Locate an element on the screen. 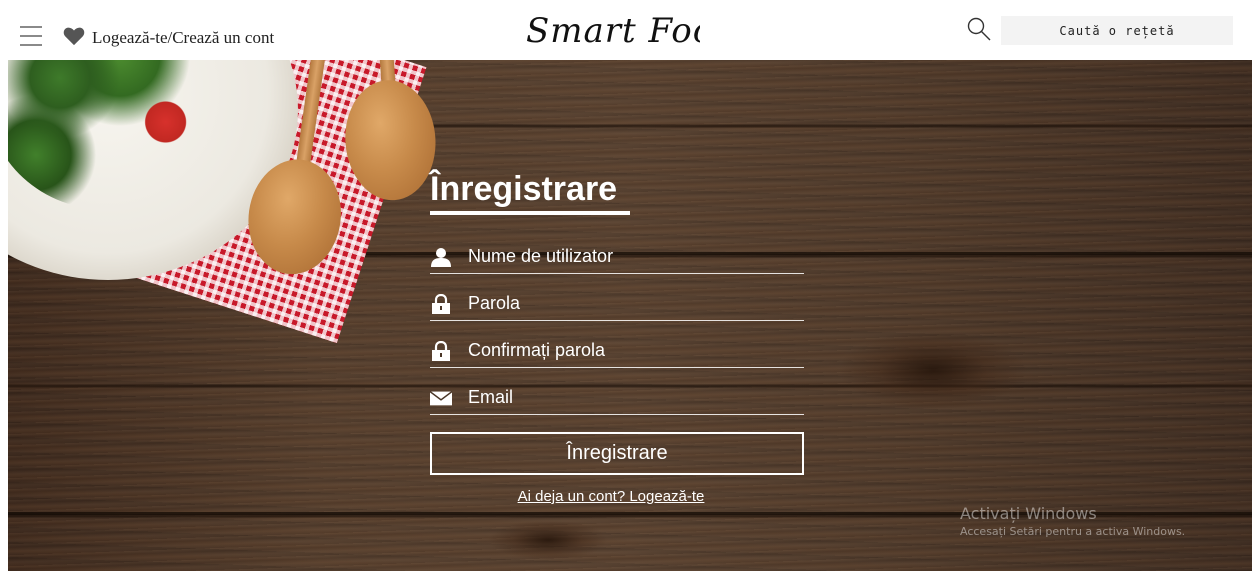  login-register-link: Logează-te/Crează un cont is located at coordinates (183, 38).